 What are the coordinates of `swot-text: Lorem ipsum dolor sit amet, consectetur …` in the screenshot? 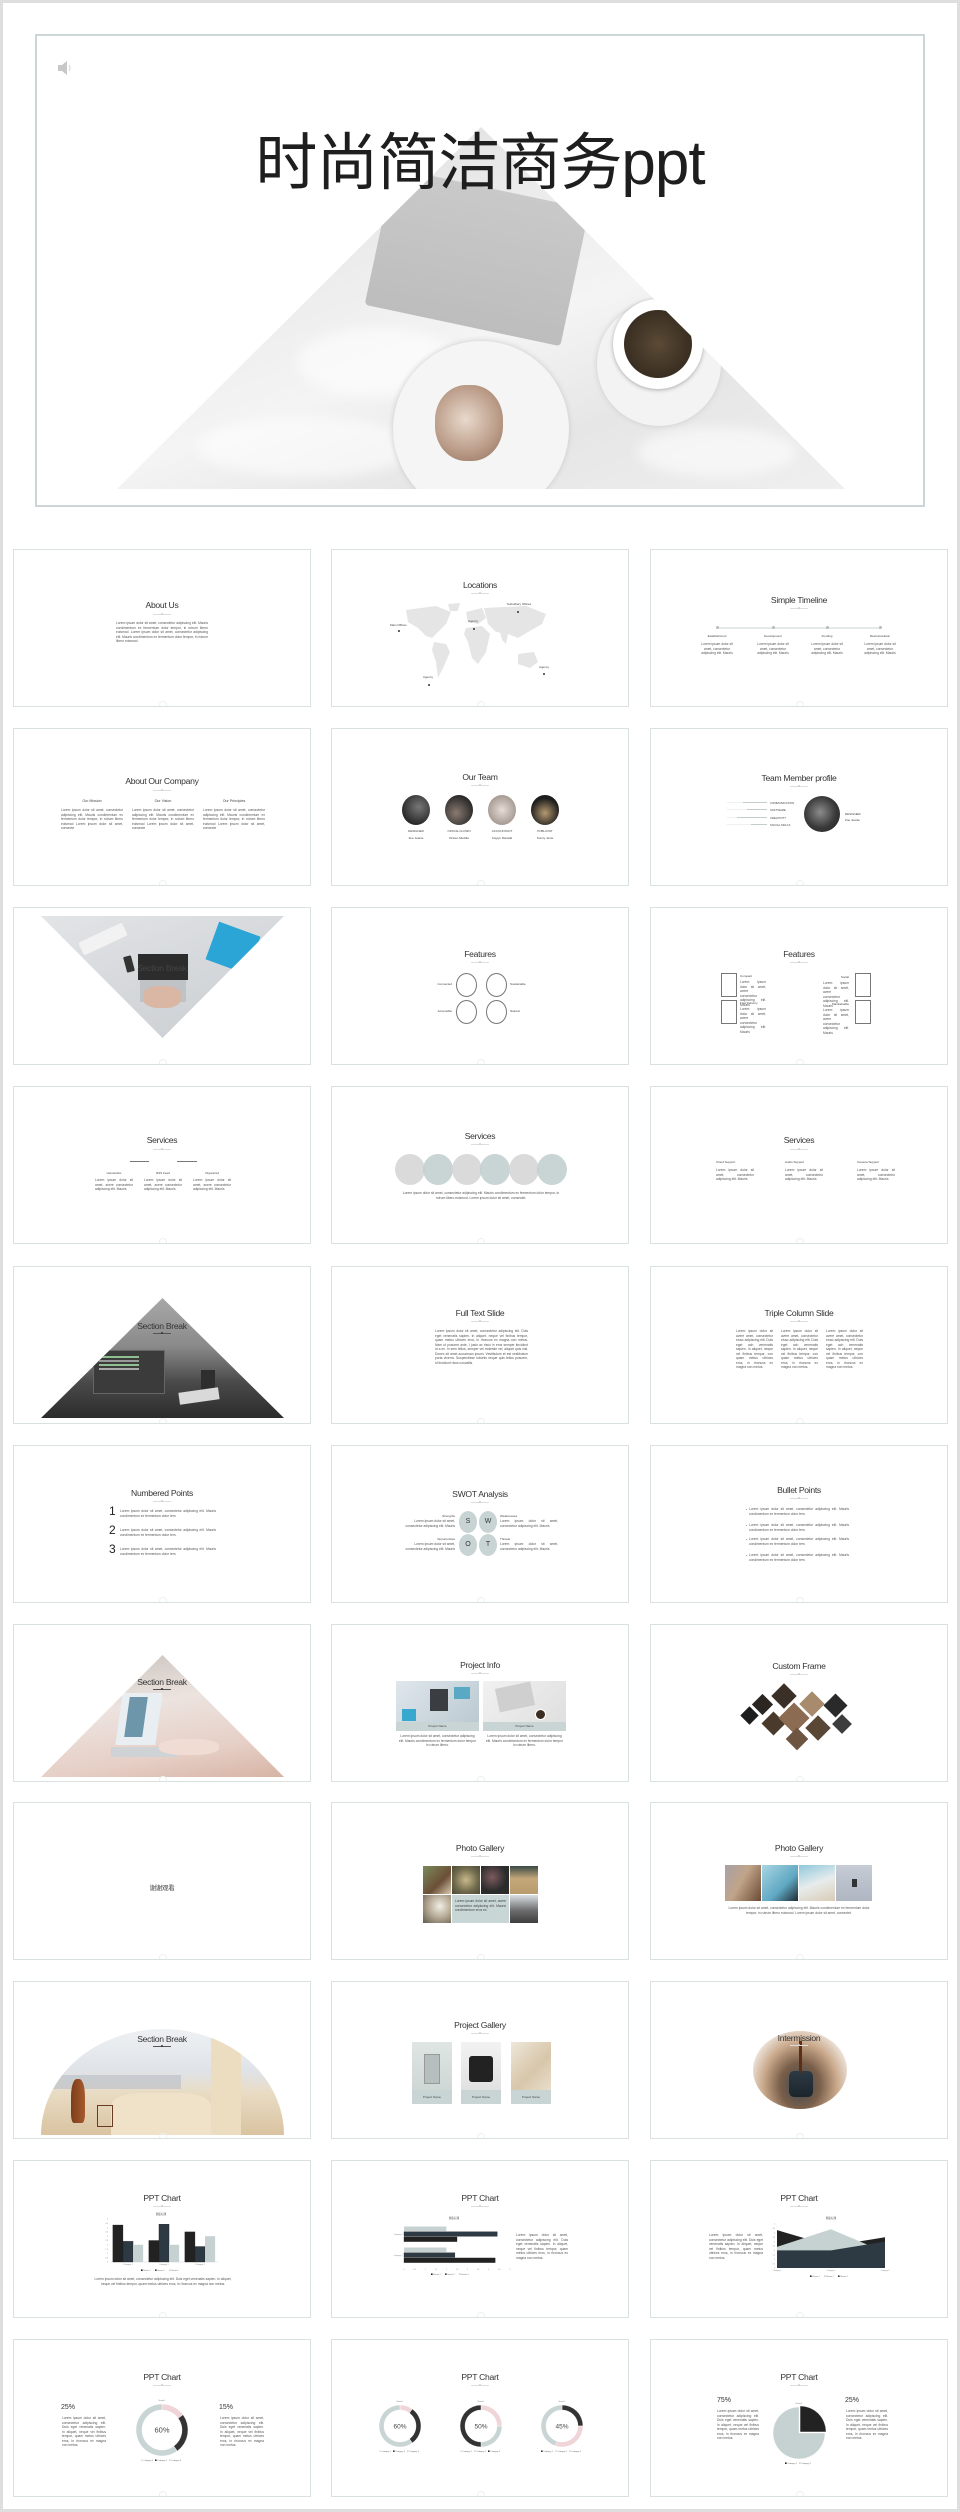 It's located at (529, 1546).